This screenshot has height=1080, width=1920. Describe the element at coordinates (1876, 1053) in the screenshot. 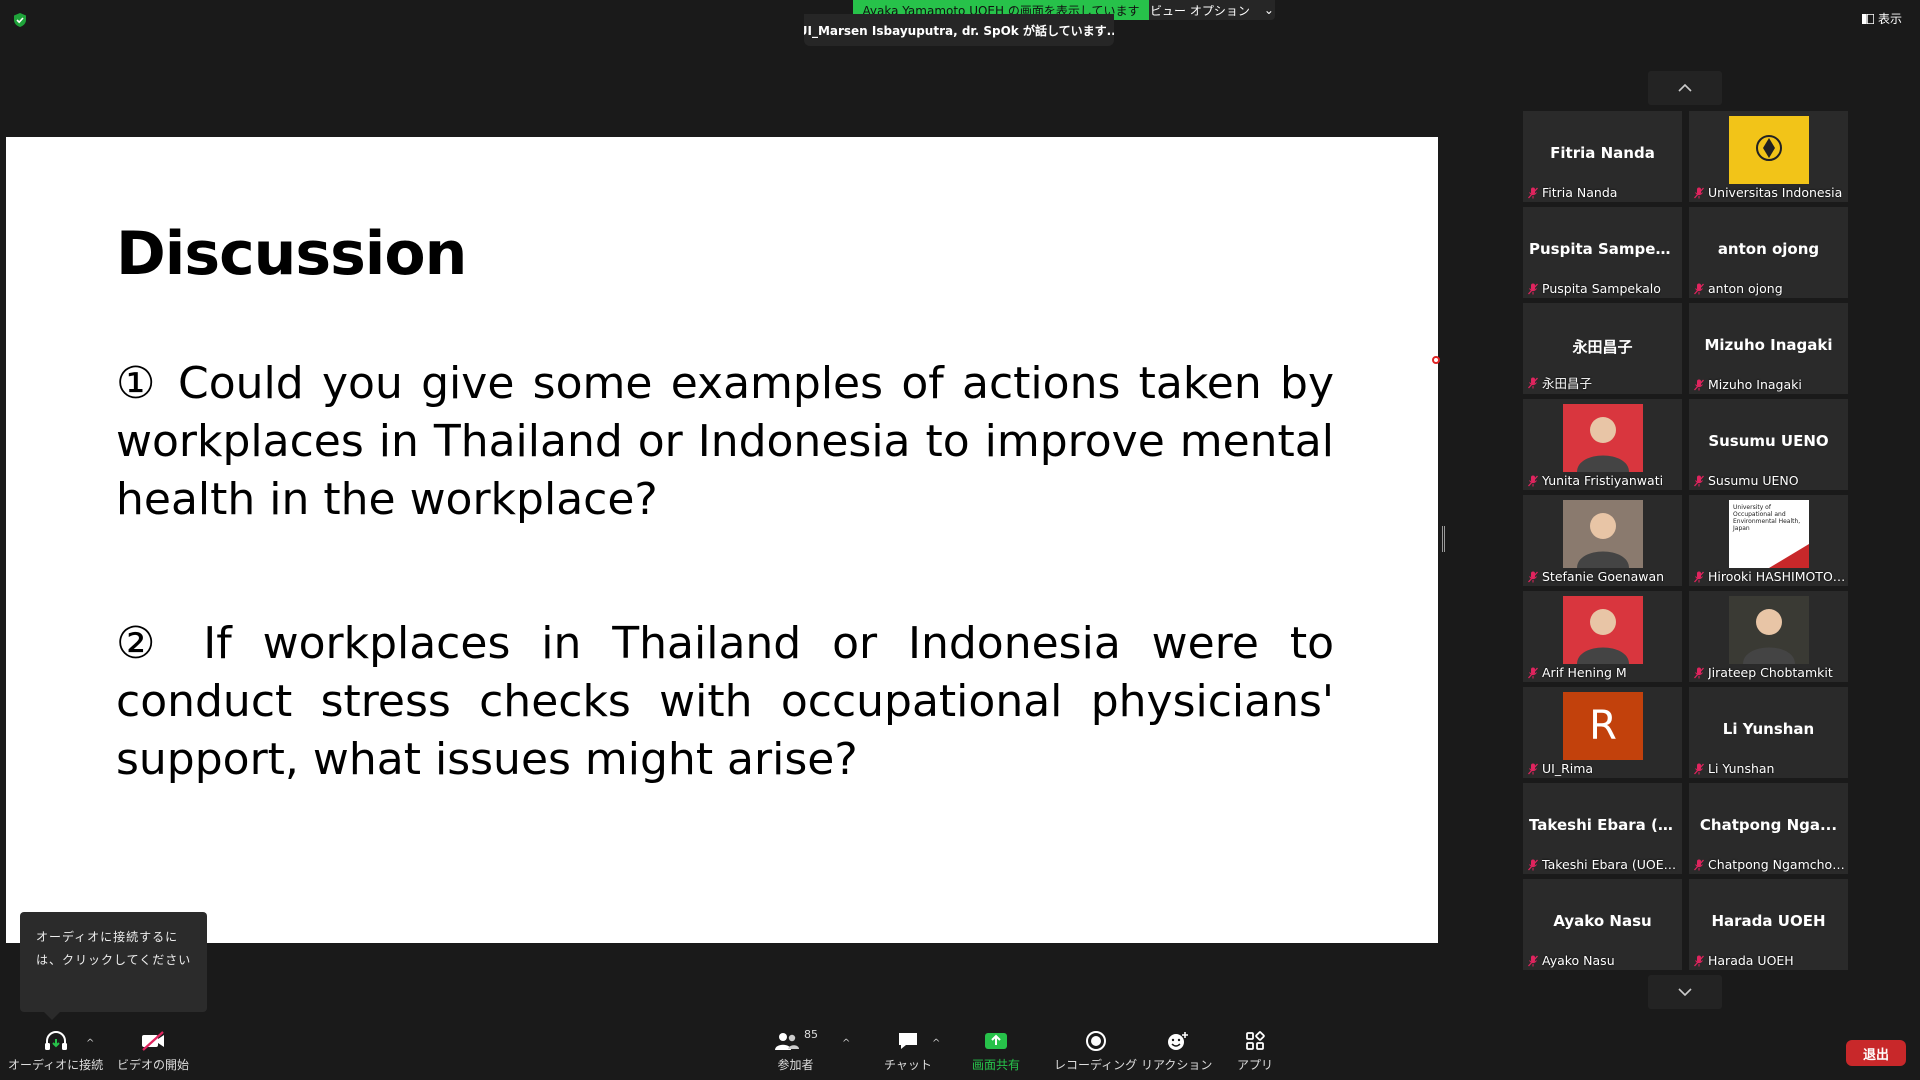

I see `leave-button: 退出` at that location.